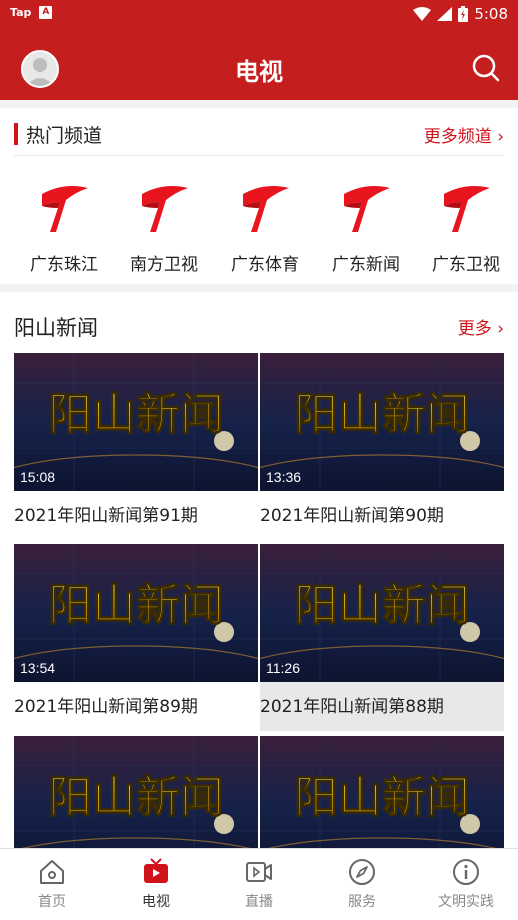  I want to click on video-thumbnail: 阳山新闻 13:54, so click(136, 613).